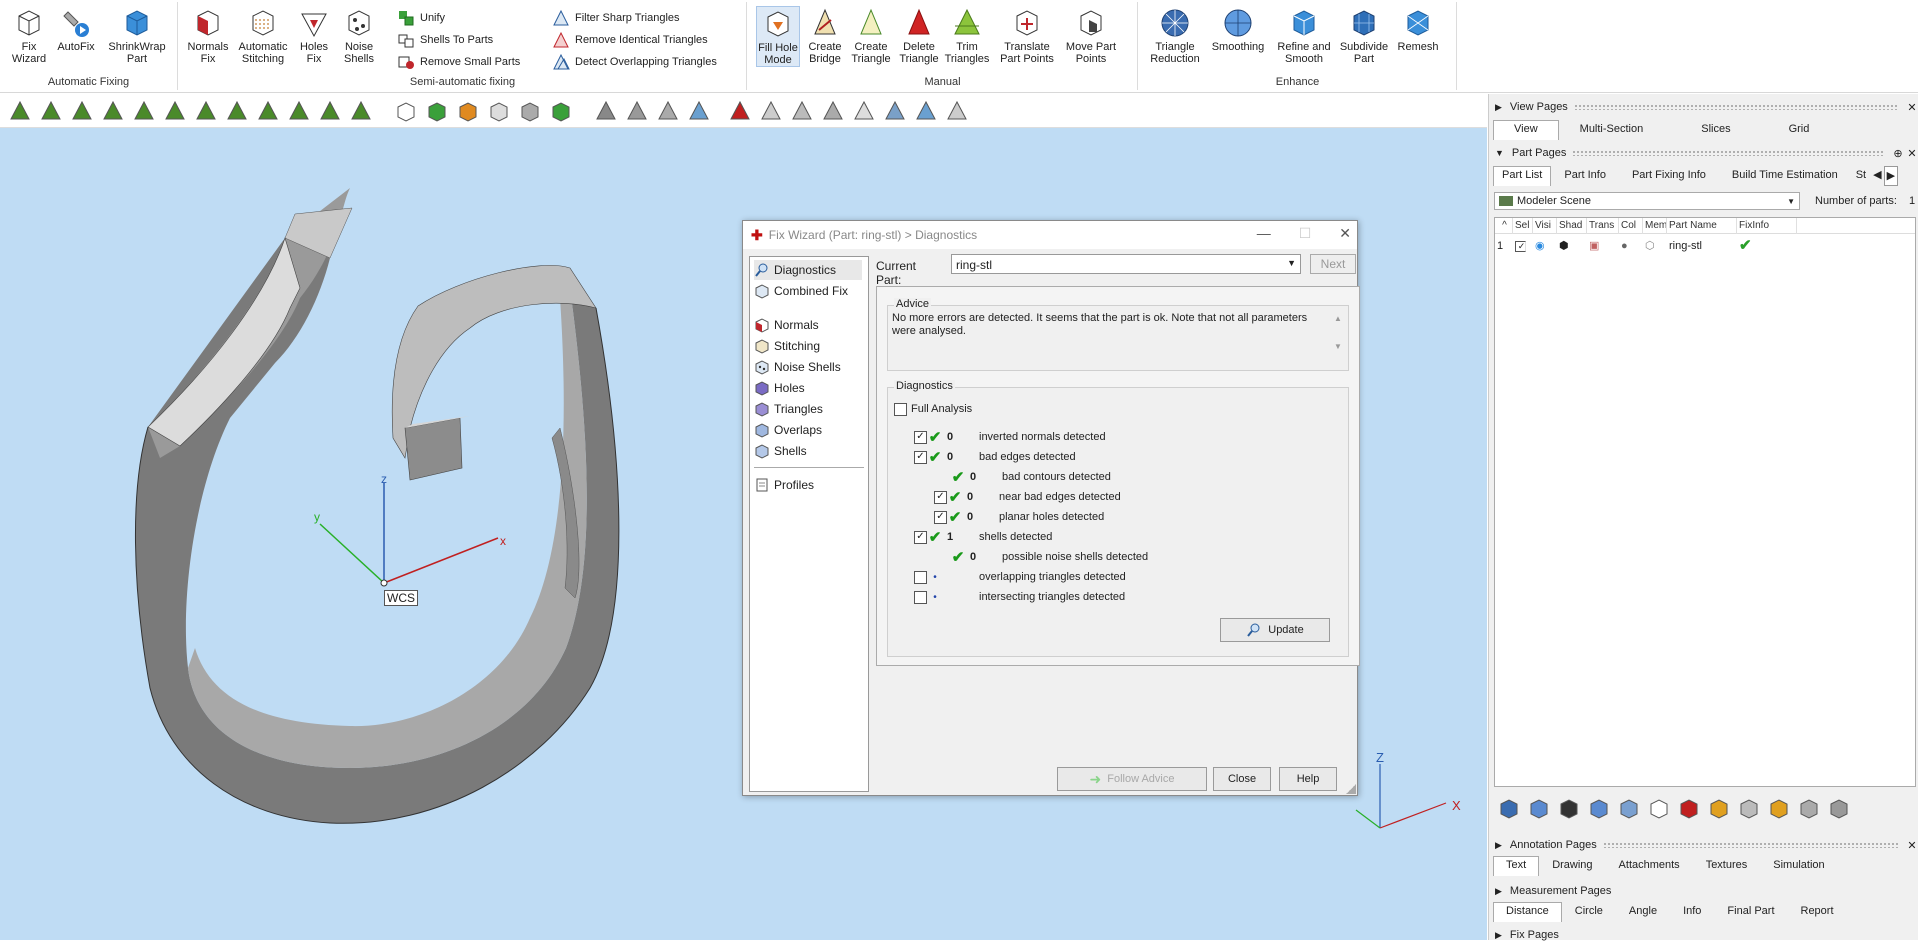  What do you see at coordinates (1527, 912) in the screenshot?
I see `tab-distance: Distance` at bounding box center [1527, 912].